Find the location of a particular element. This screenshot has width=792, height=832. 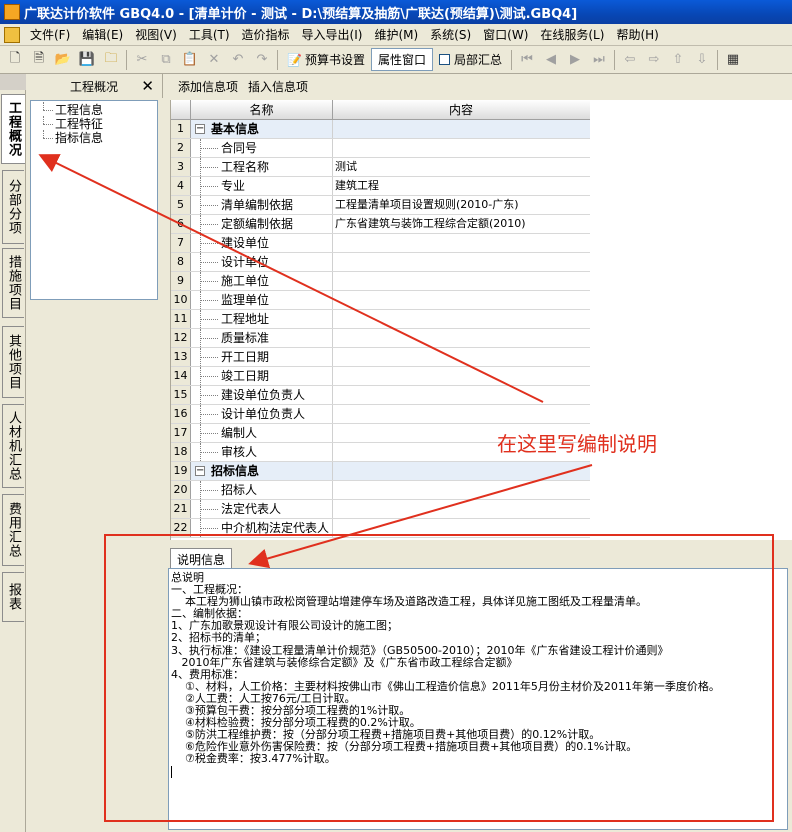

tree-item-index-info: 指标信息 is located at coordinates (99, 137).